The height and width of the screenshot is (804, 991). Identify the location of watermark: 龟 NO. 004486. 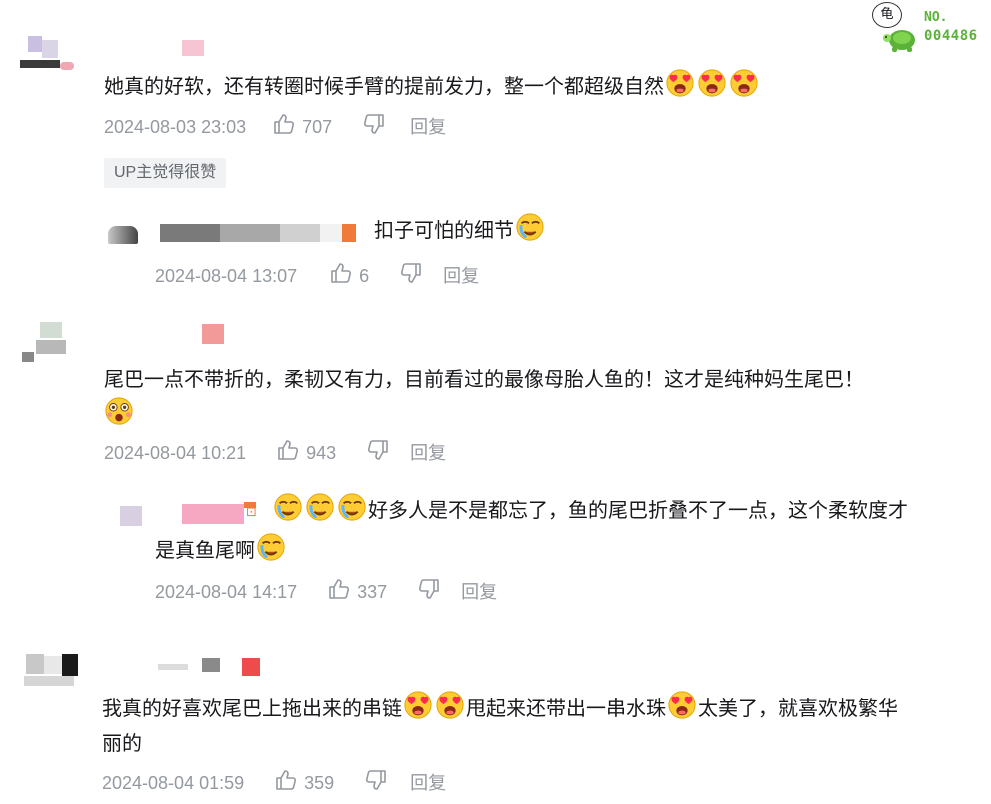
(929, 30).